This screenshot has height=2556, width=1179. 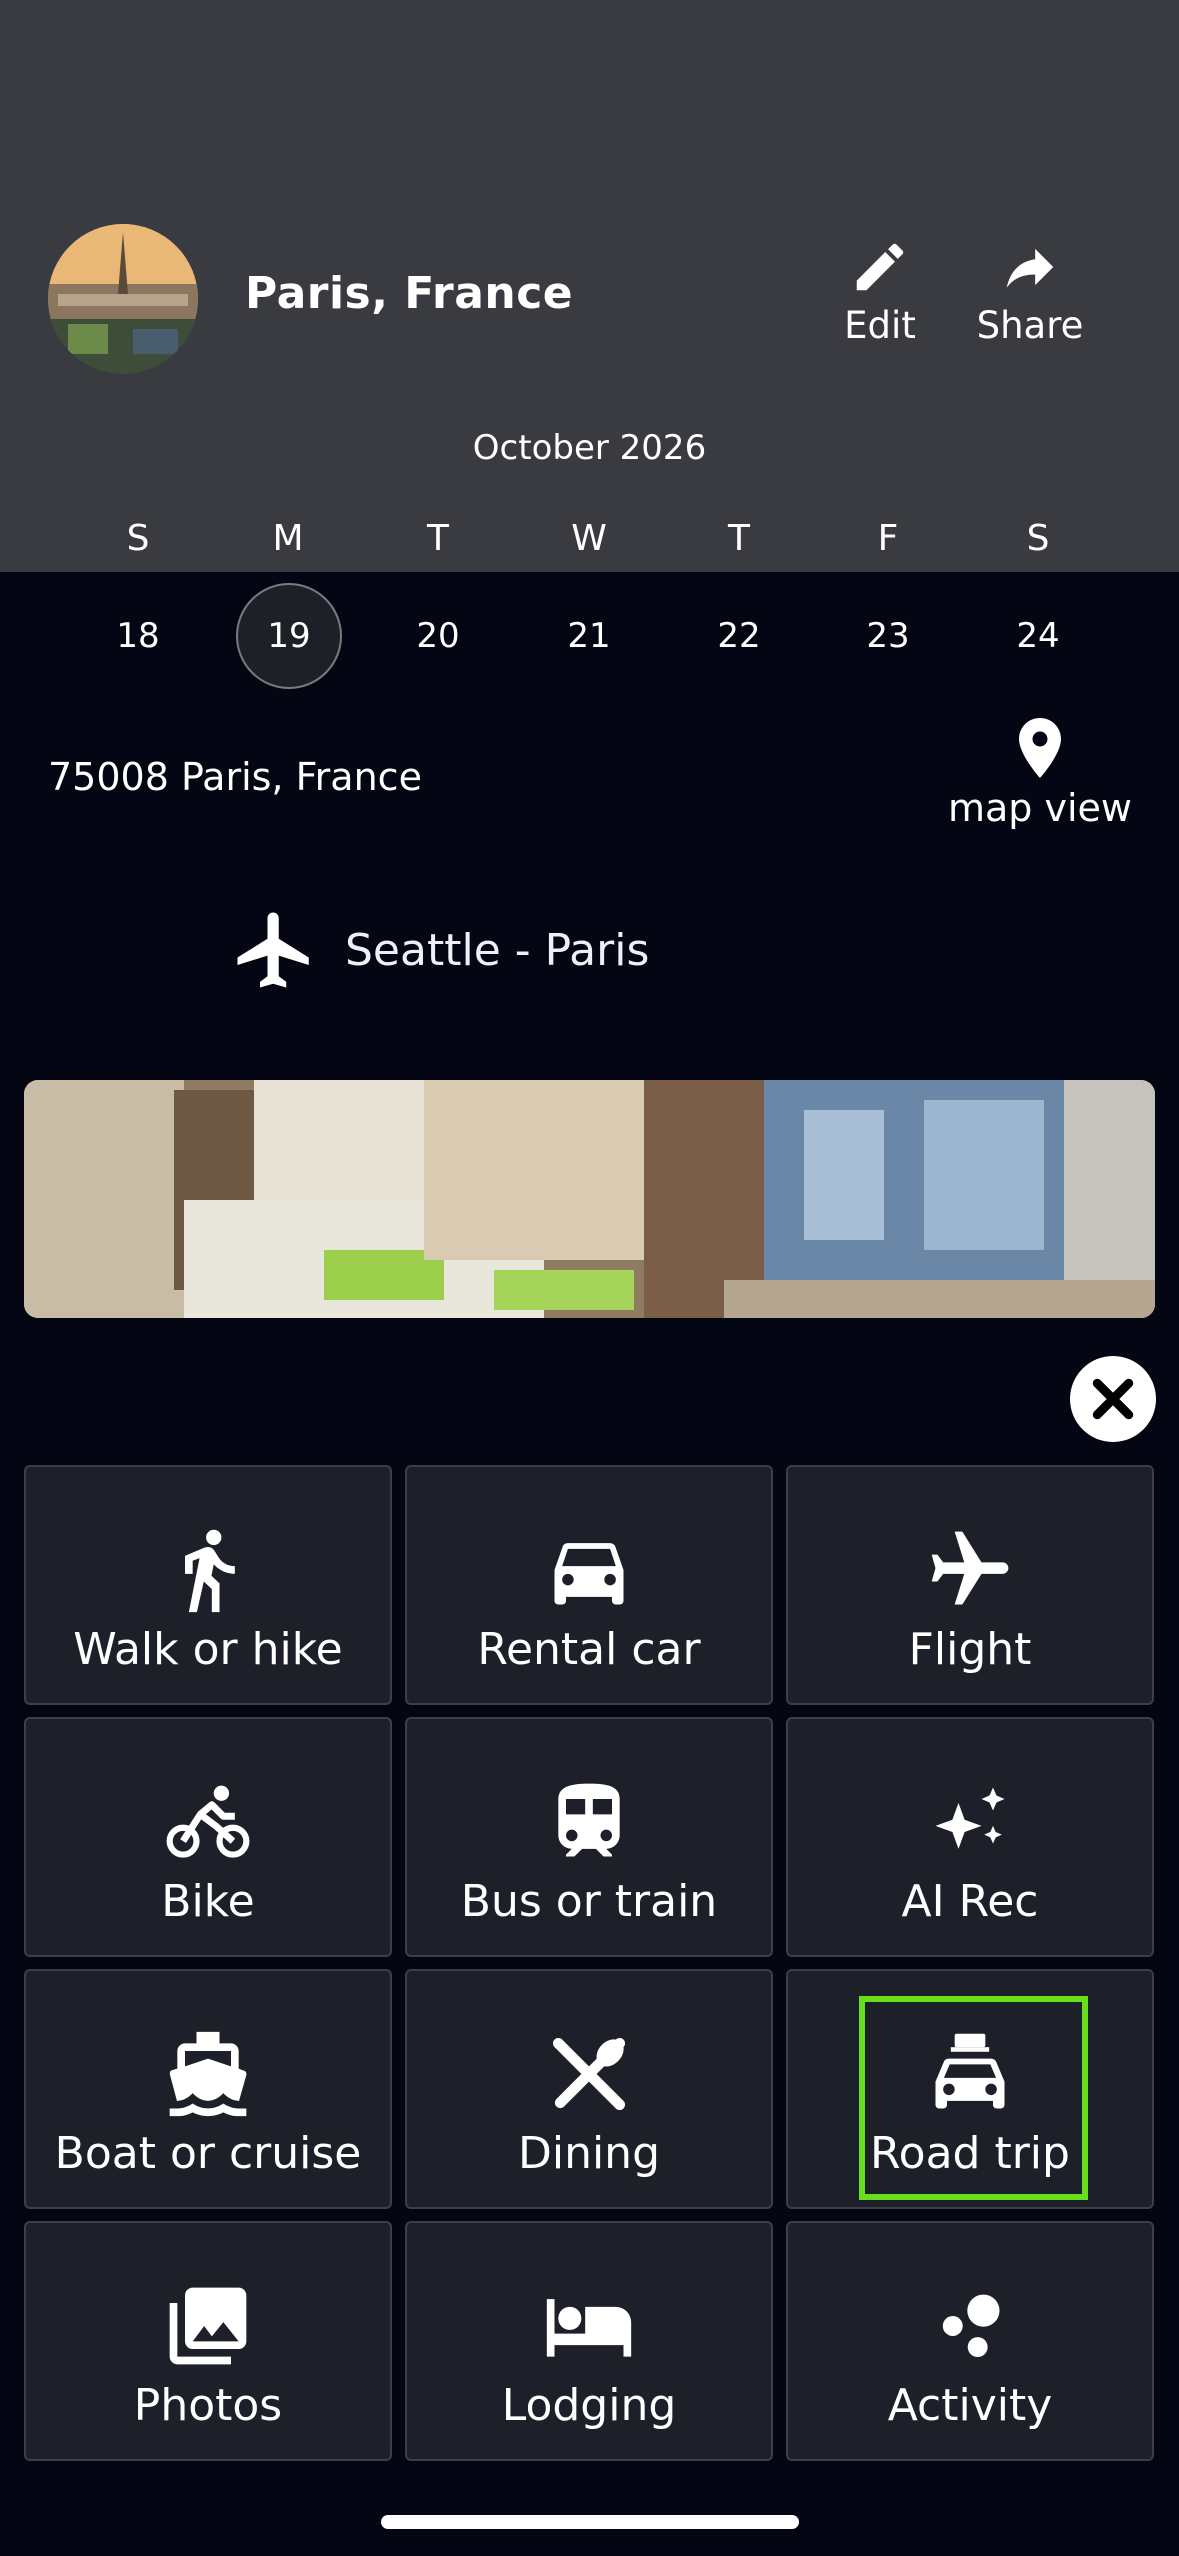 I want to click on location-address: 75008 Paris, France, so click(x=235, y=777).